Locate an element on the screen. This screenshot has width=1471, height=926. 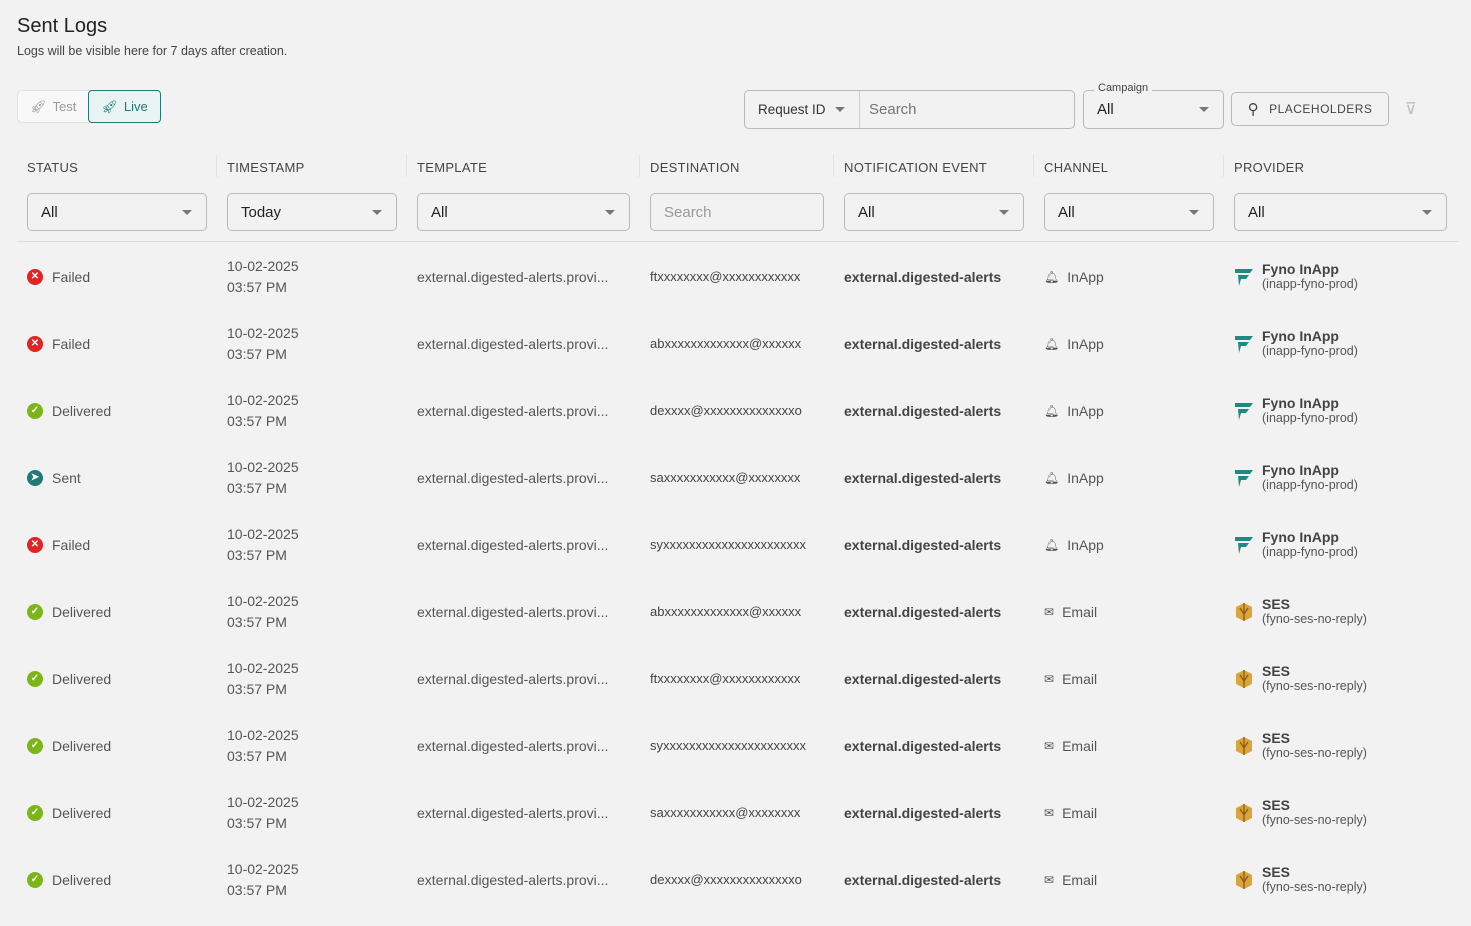
column-header: DESTINATION is located at coordinates (695, 167).